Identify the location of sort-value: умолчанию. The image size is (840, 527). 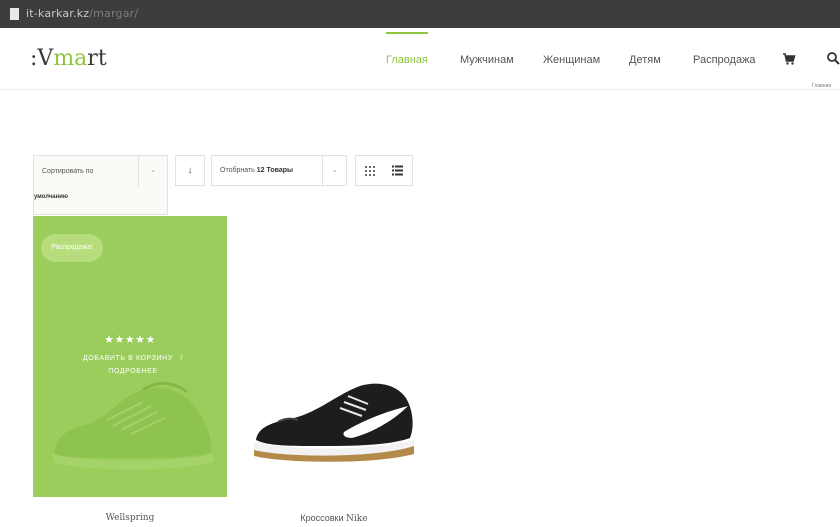
(51, 197).